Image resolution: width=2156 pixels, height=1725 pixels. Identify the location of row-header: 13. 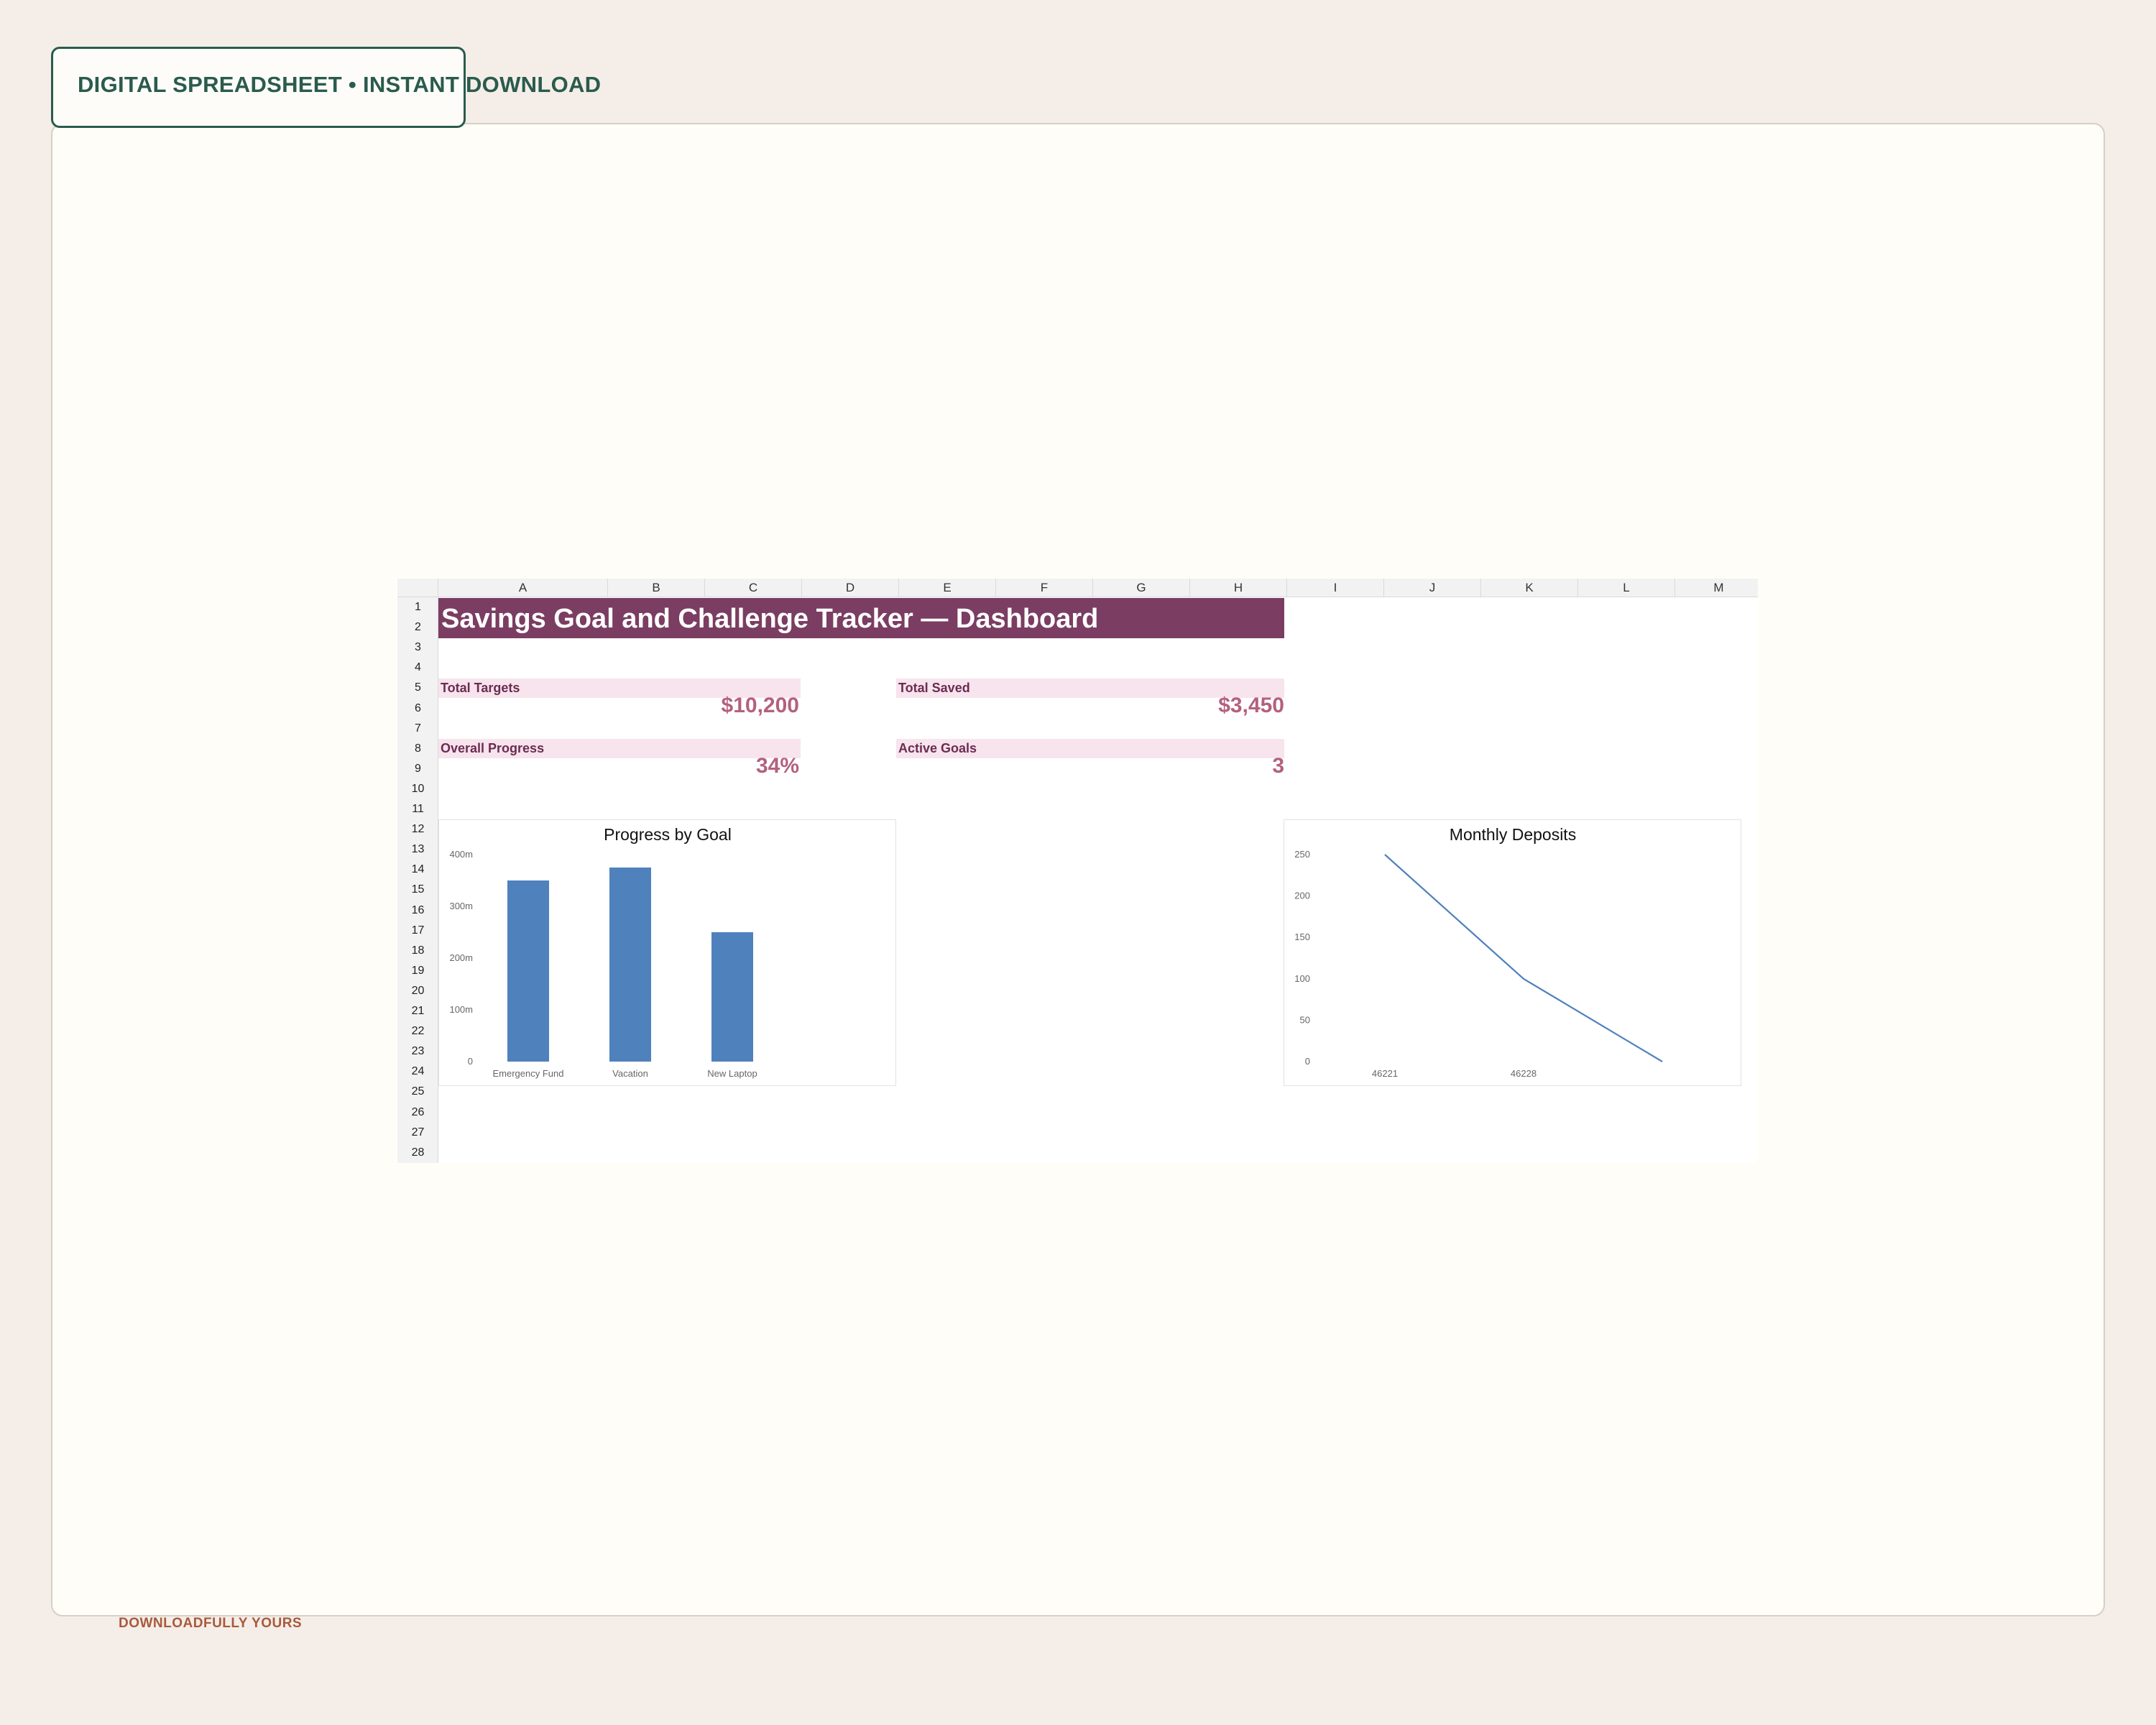
(417, 850).